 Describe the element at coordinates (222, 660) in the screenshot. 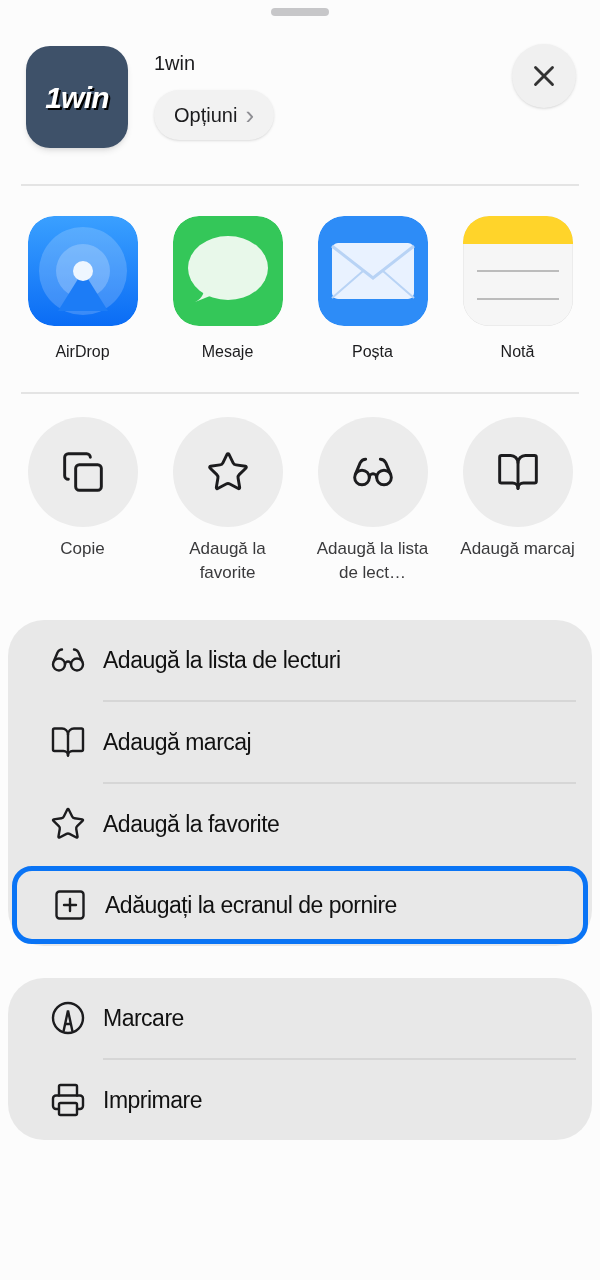

I see `action-list-label: Adaugă la lista de lecturi` at that location.